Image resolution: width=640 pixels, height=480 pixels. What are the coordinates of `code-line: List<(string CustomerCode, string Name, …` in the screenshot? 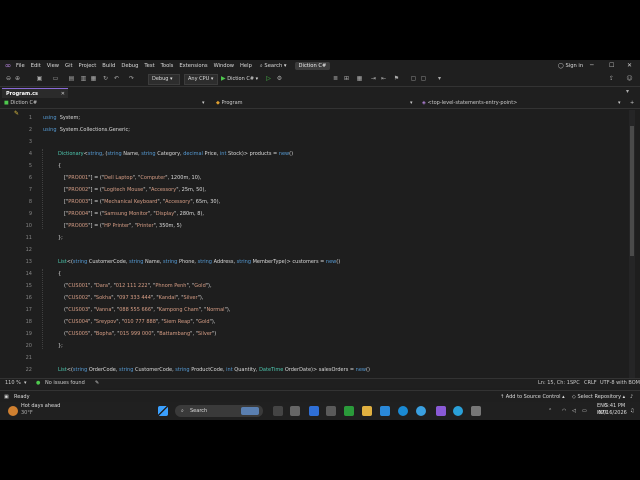 It's located at (199, 262).